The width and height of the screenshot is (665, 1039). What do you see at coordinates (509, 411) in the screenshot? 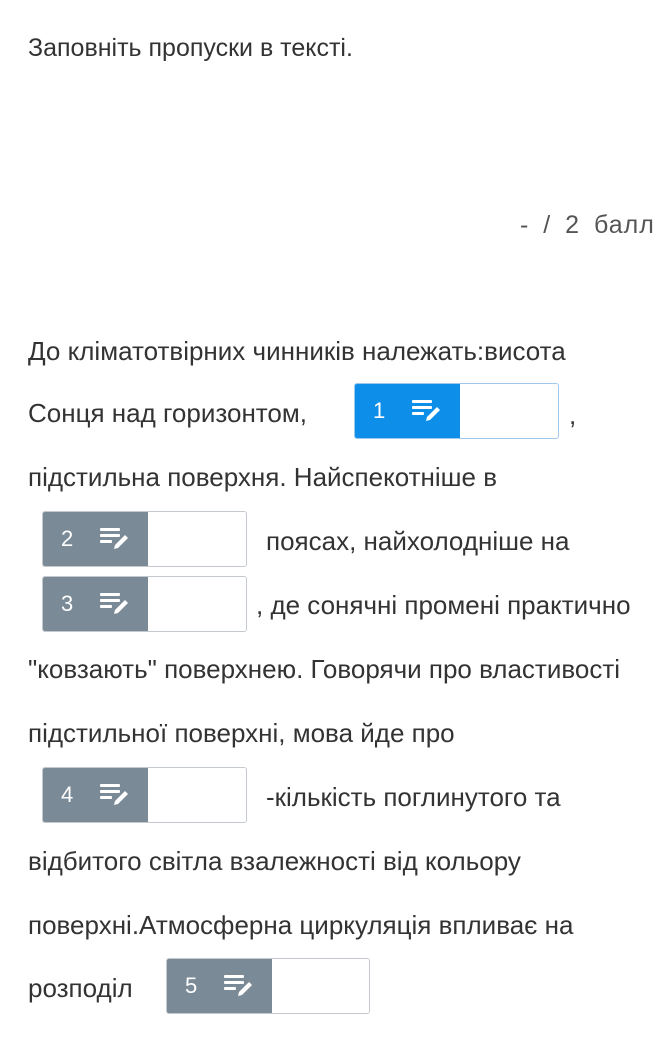
I see `blank-1-input` at bounding box center [509, 411].